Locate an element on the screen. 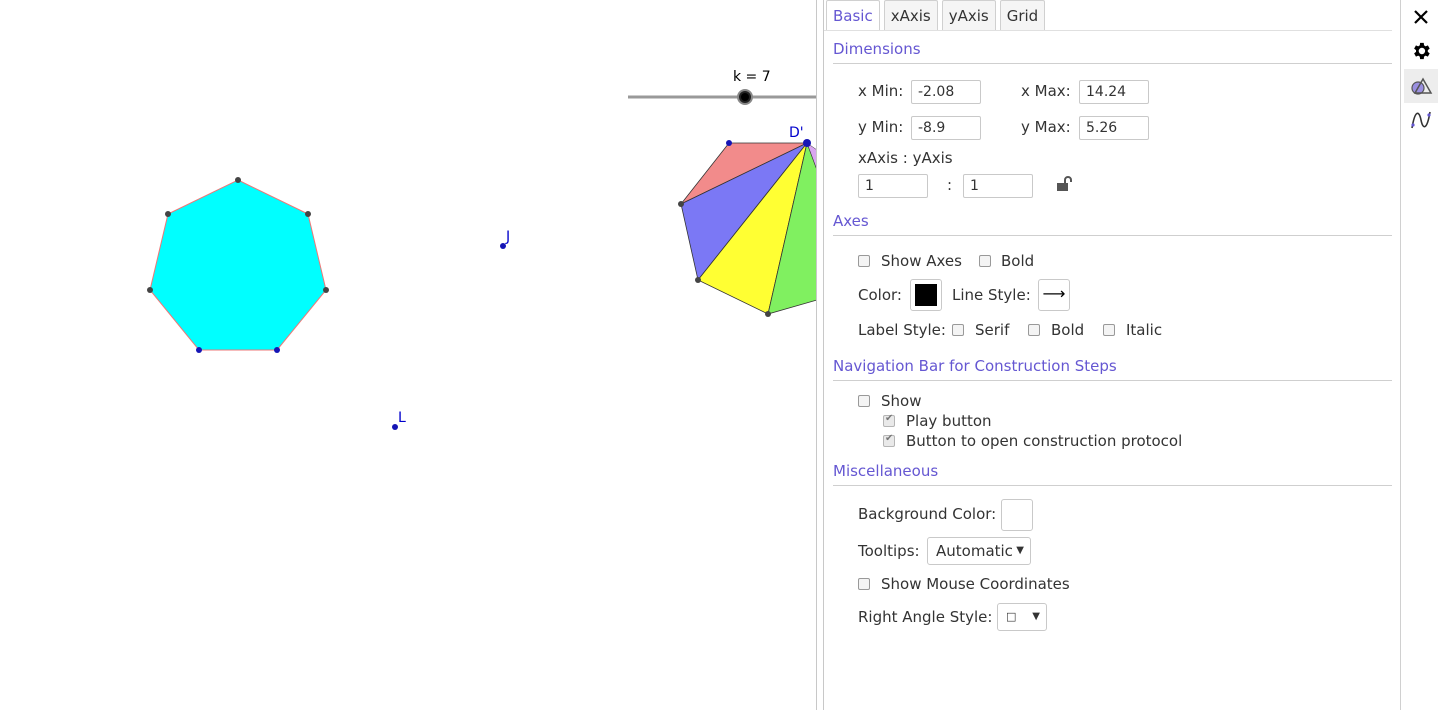 The image size is (1440, 710). label-bold-label: Bold is located at coordinates (1067, 330).